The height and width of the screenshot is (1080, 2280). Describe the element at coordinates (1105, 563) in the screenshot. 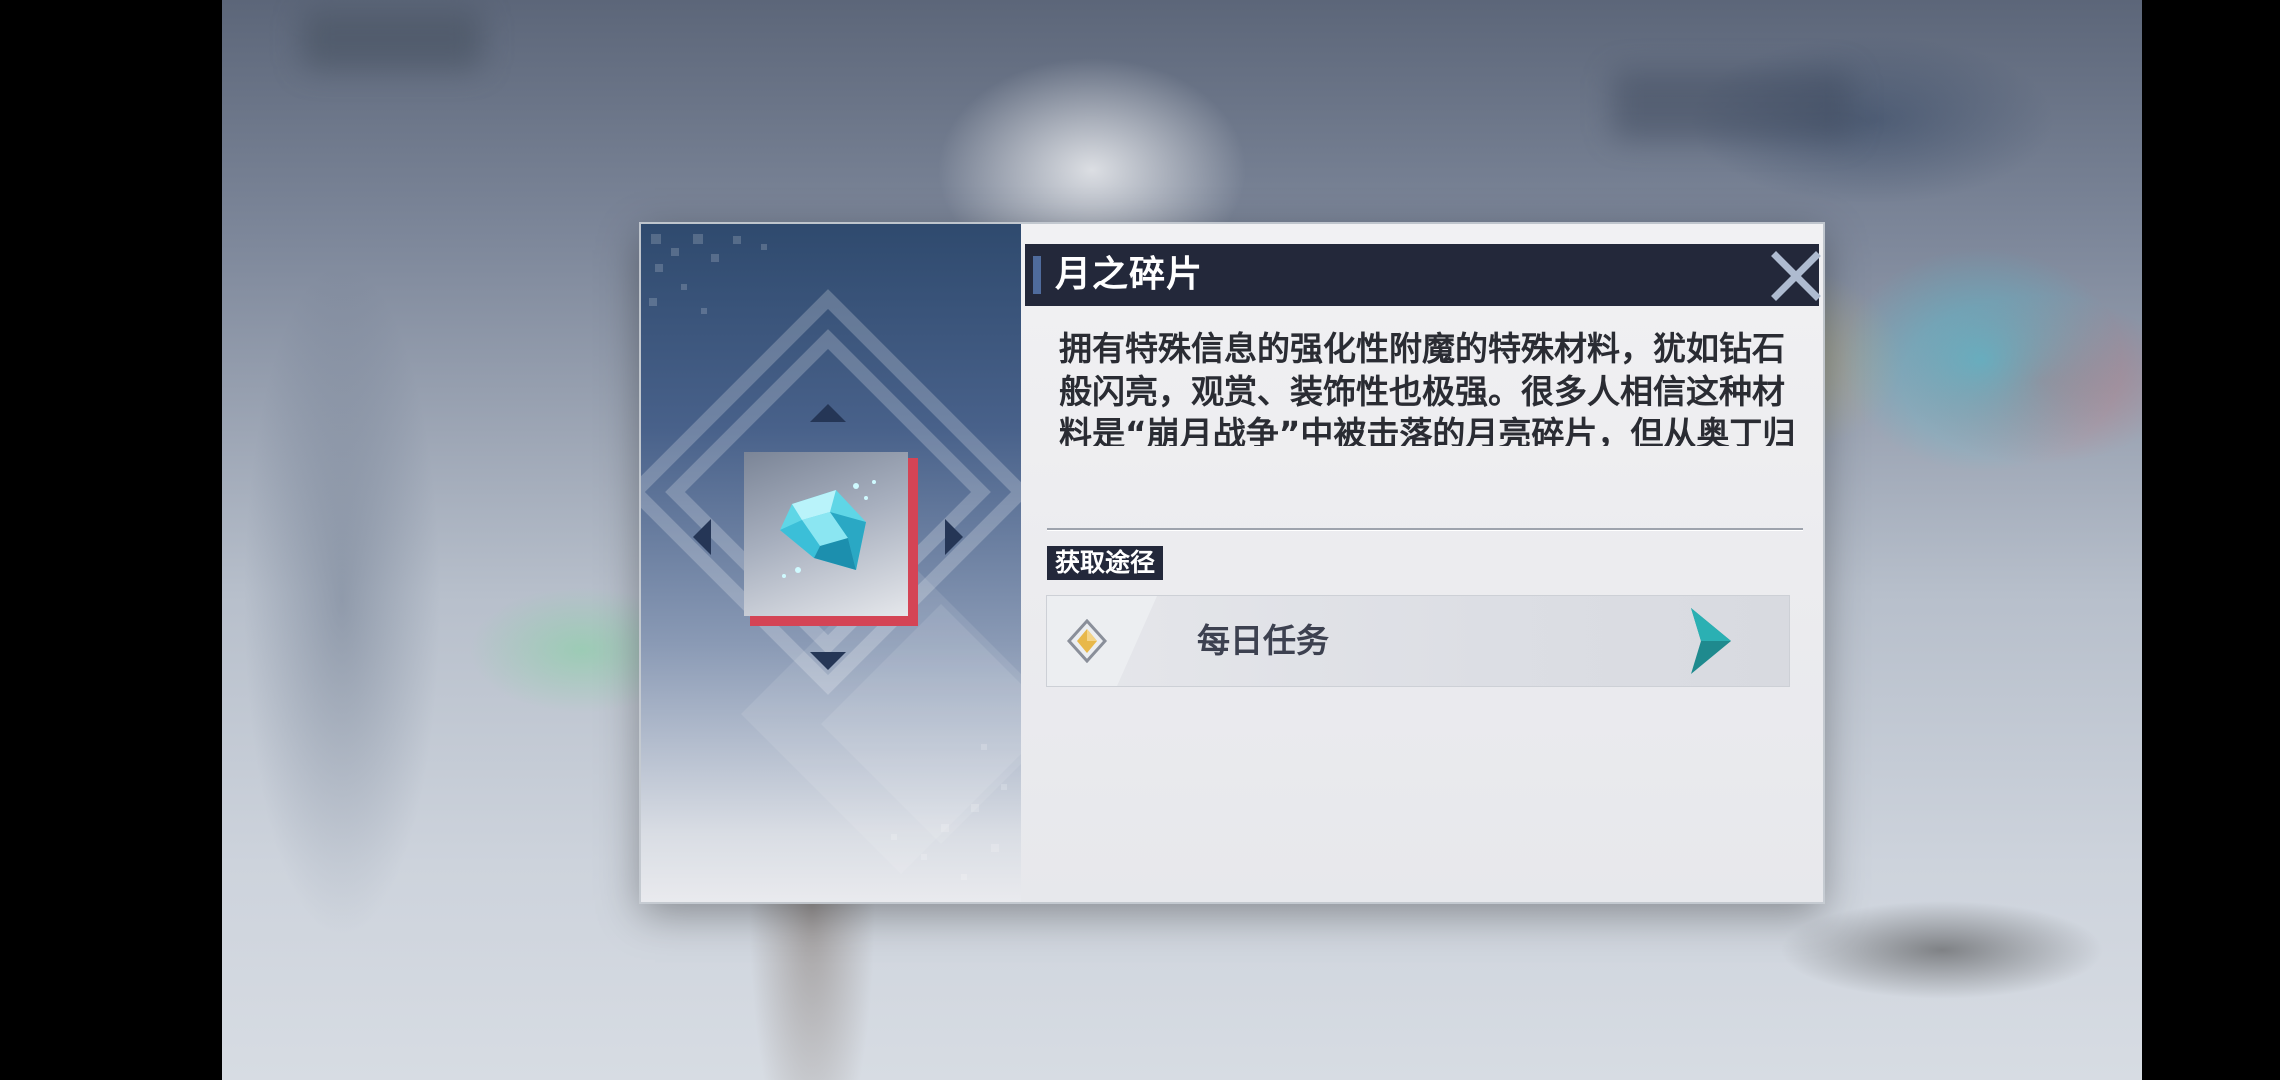

I see `acquisition-section-label: 获取途径` at that location.